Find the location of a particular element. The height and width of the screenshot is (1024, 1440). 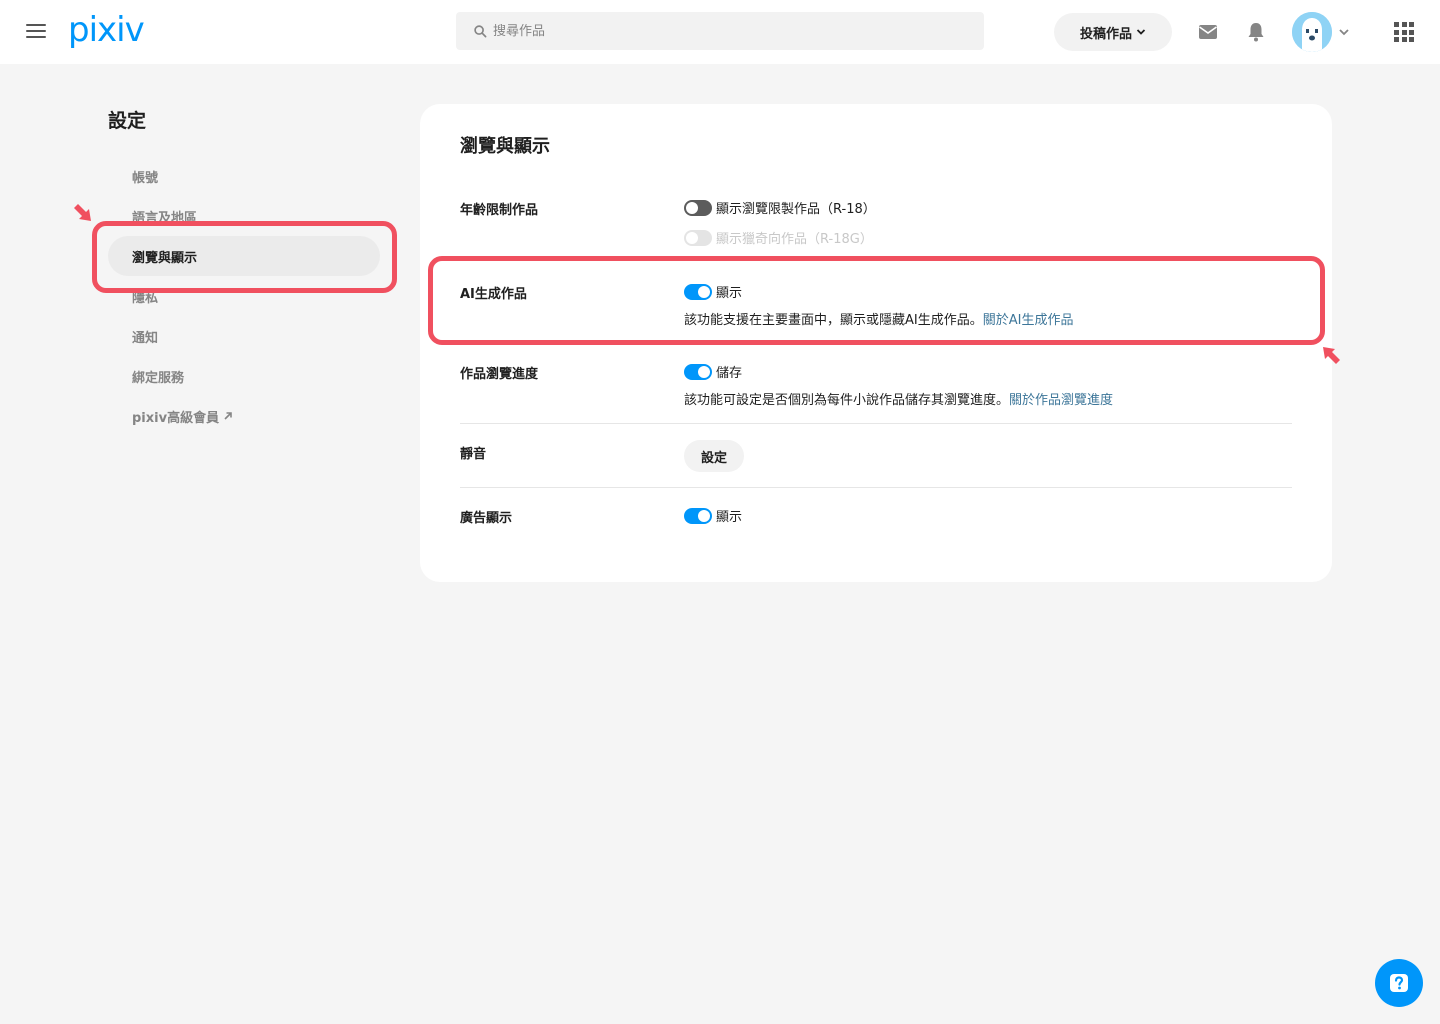

progress-option: 儲存 is located at coordinates (713, 371).